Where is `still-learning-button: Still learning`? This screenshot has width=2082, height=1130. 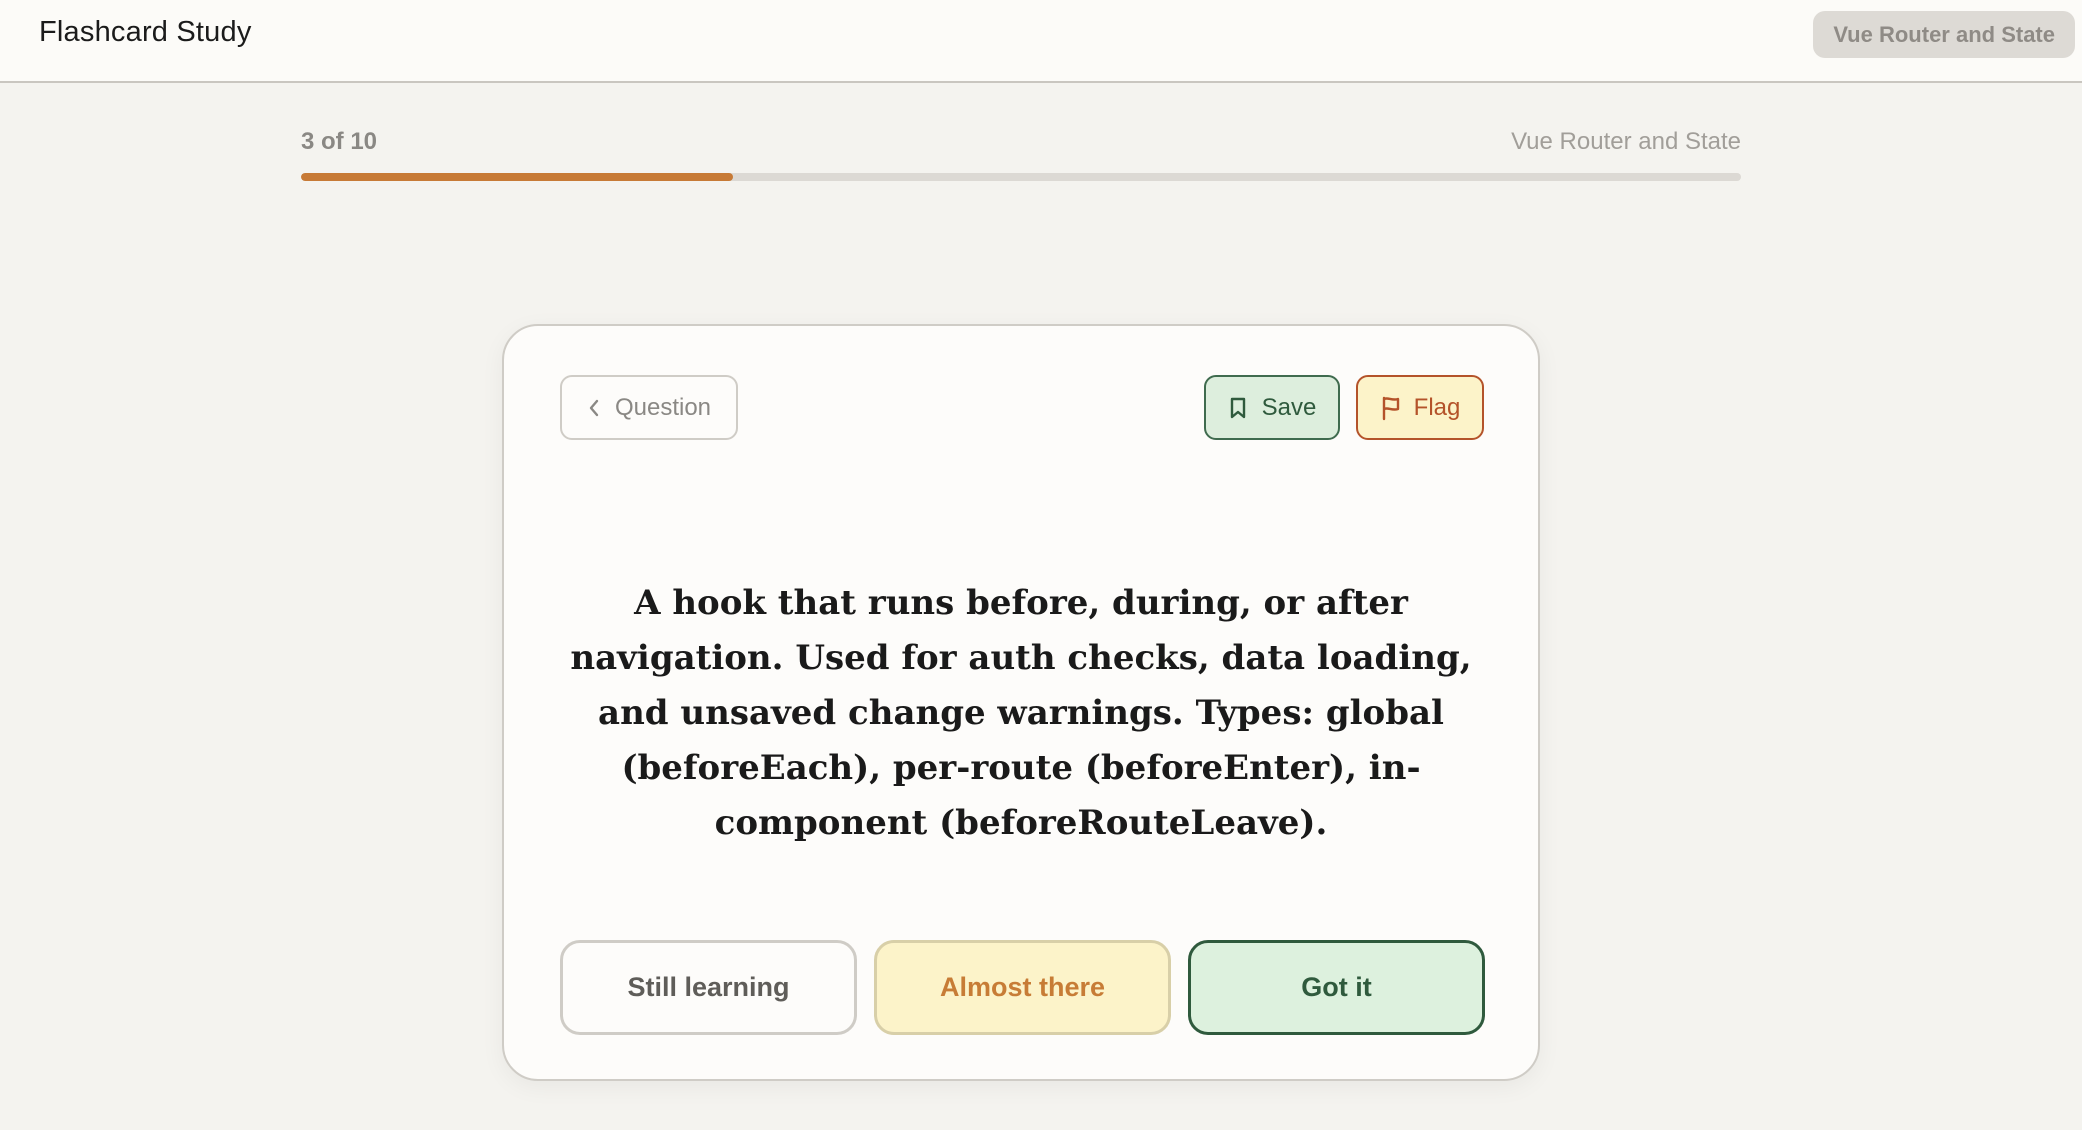
still-learning-button: Still learning is located at coordinates (708, 987).